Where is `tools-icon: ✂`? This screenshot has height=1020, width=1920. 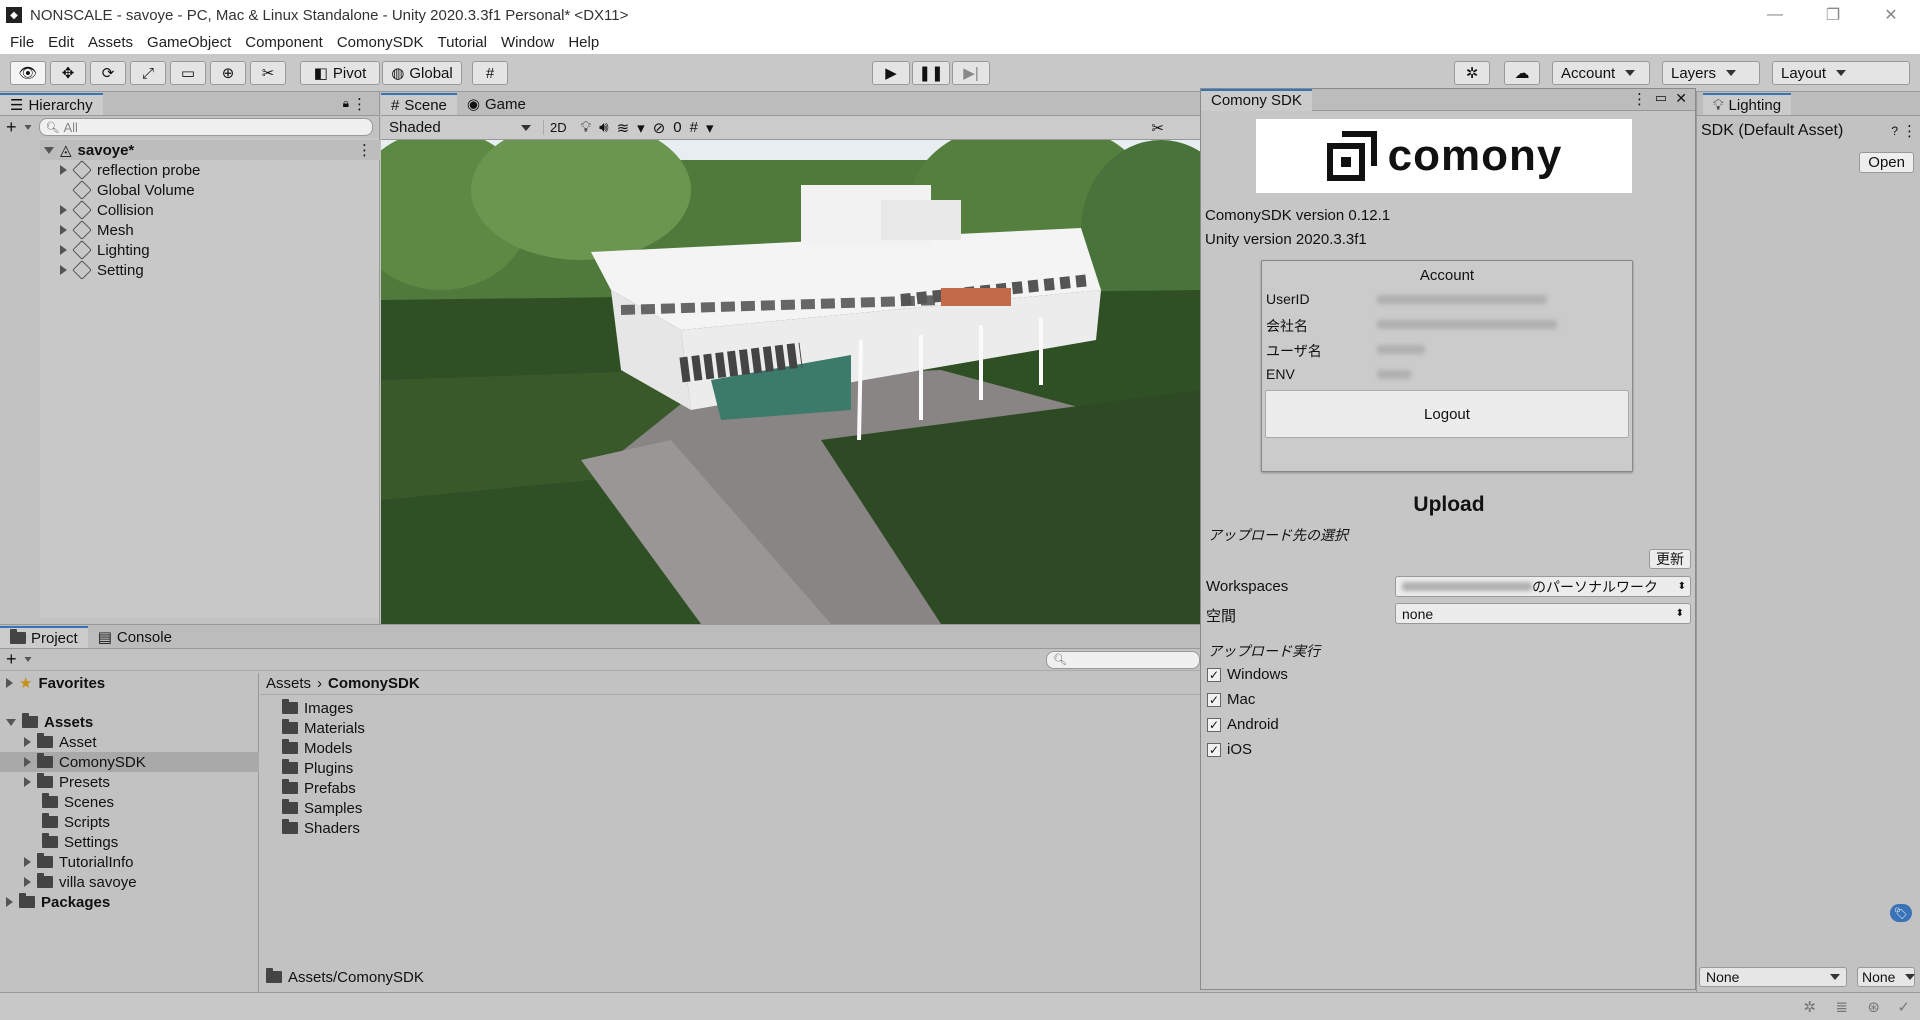 tools-icon: ✂ is located at coordinates (1157, 128).